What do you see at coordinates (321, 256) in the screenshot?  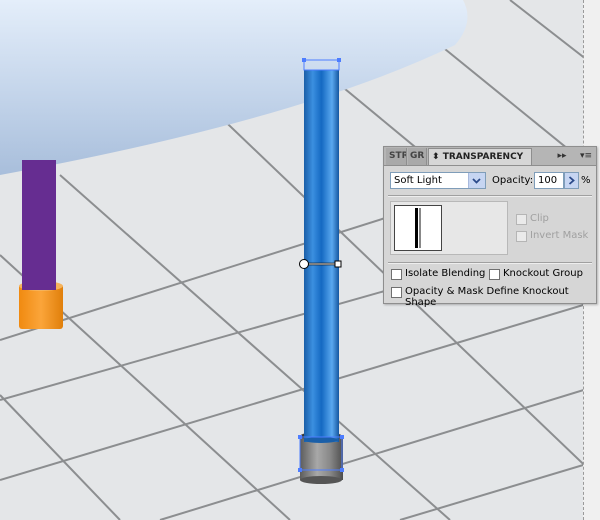 I see `blue-pole` at bounding box center [321, 256].